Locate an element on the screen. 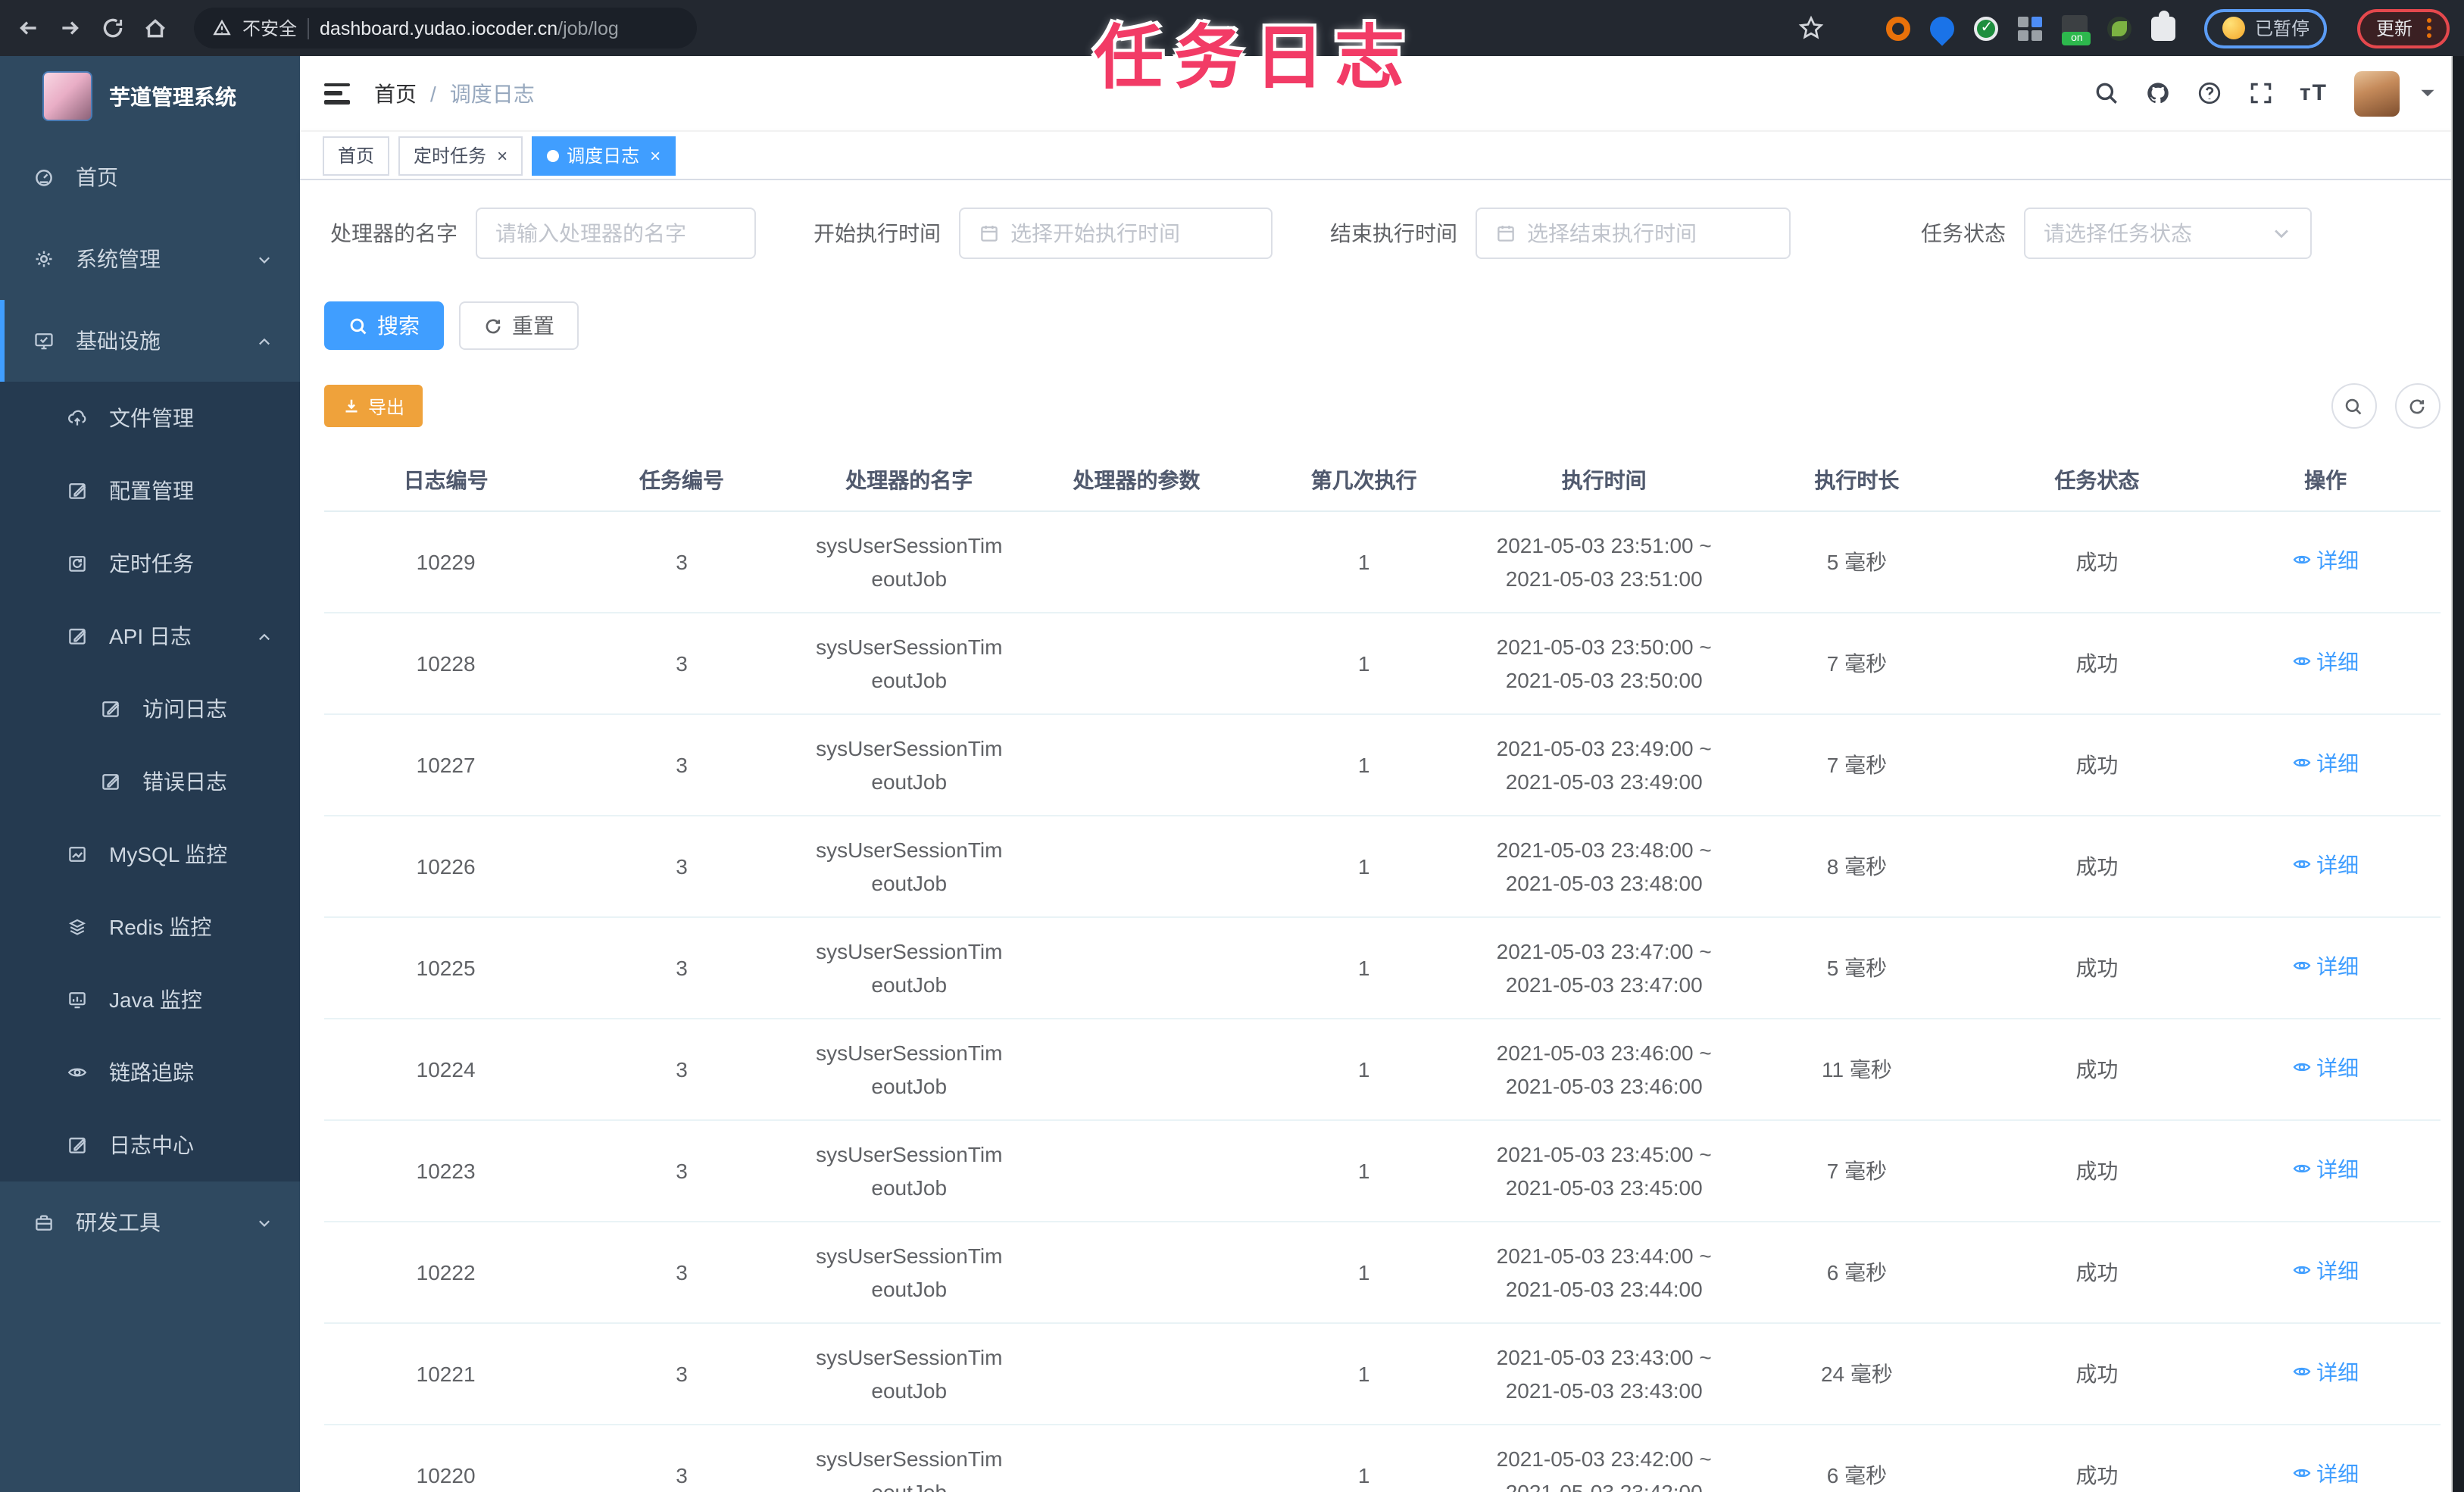 This screenshot has width=2464, height=1492. sidebar-item-config-mgmt: 配置管理 is located at coordinates (150, 491).